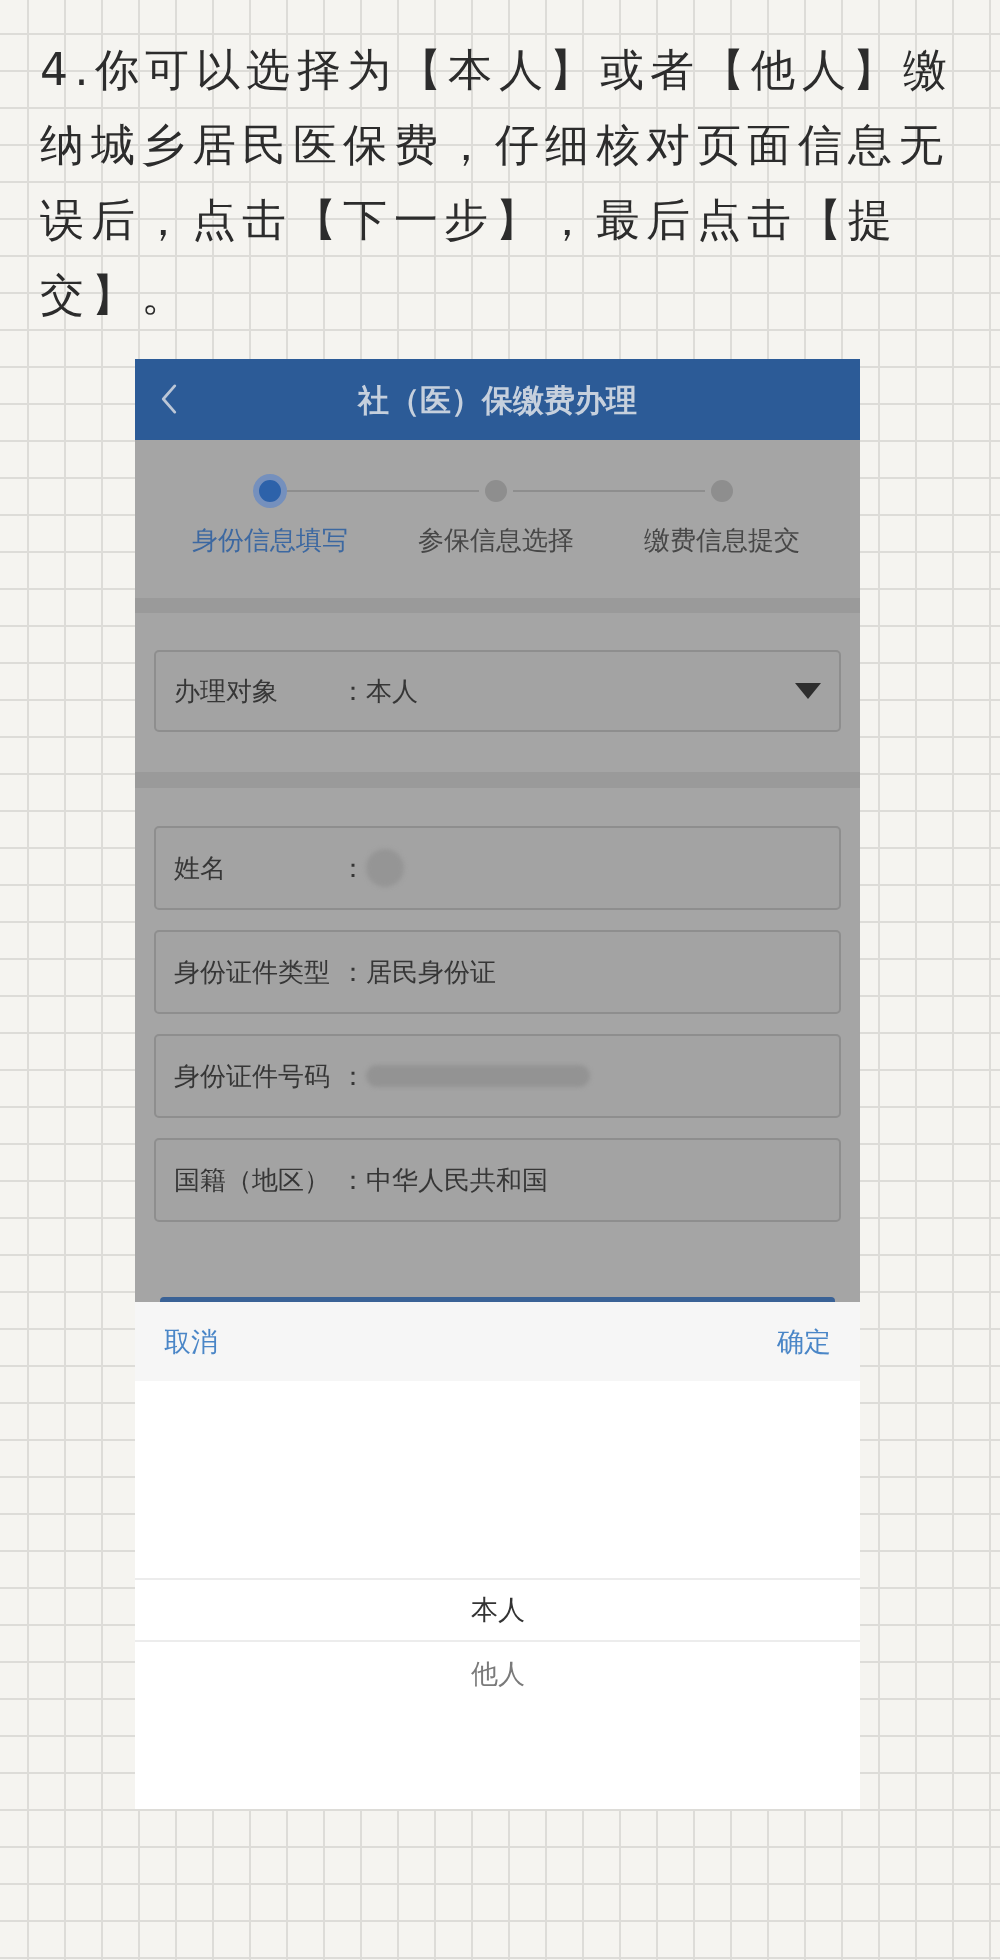 This screenshot has height=1960, width=1000. Describe the element at coordinates (804, 1341) in the screenshot. I see `confirm-button: 确定` at that location.